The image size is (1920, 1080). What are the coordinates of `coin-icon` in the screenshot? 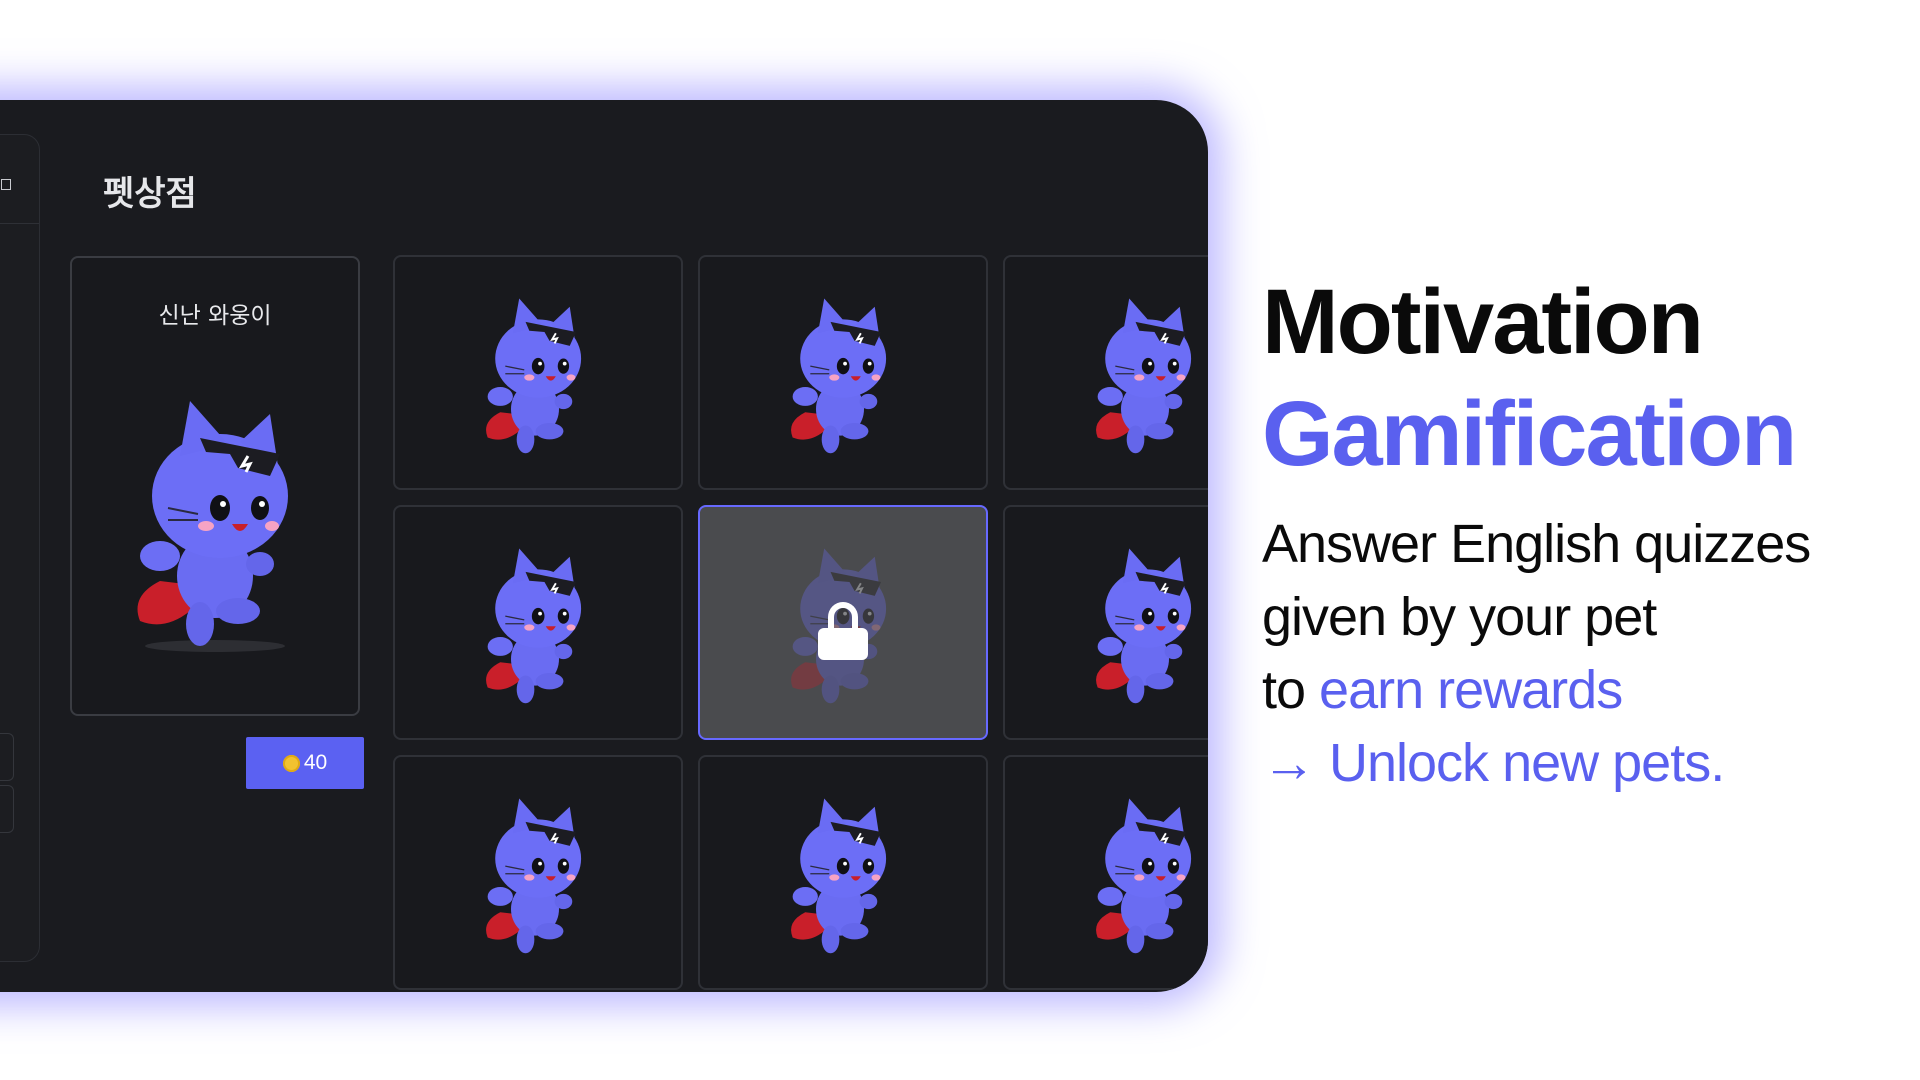 It's located at (291, 763).